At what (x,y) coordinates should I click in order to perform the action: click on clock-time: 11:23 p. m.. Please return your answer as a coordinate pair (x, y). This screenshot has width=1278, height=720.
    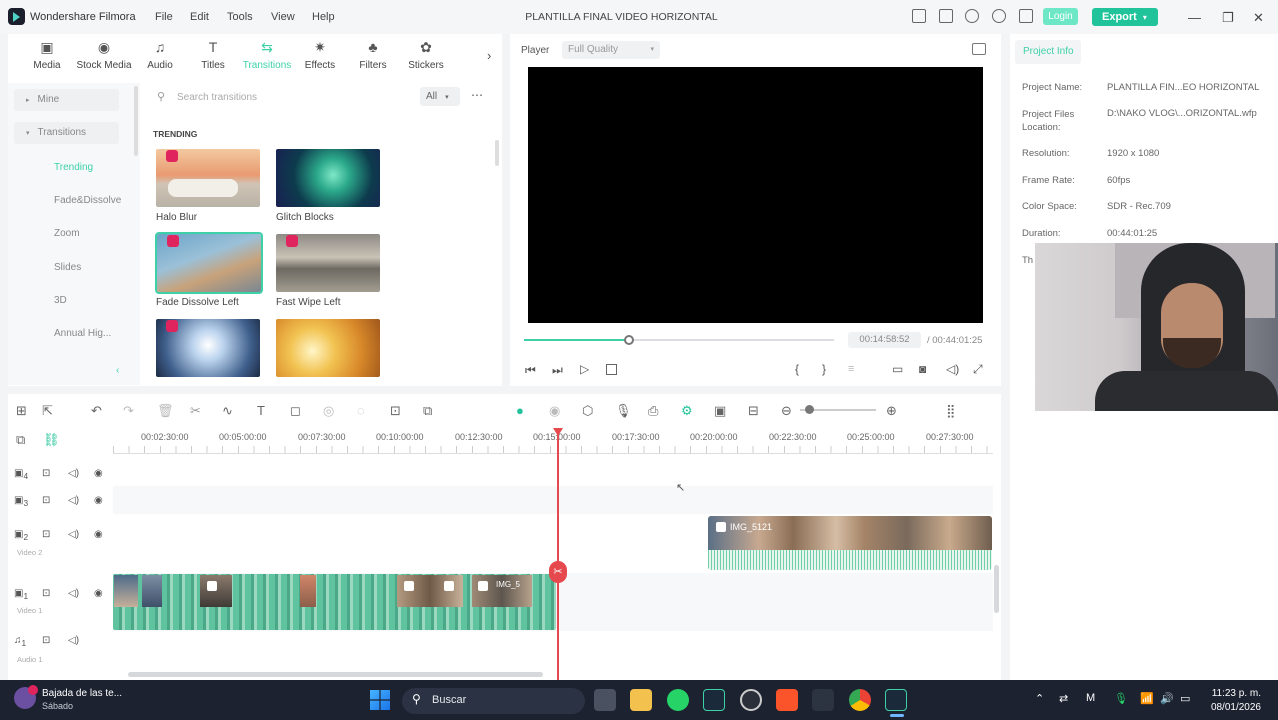
    Looking at the image, I should click on (1232, 693).